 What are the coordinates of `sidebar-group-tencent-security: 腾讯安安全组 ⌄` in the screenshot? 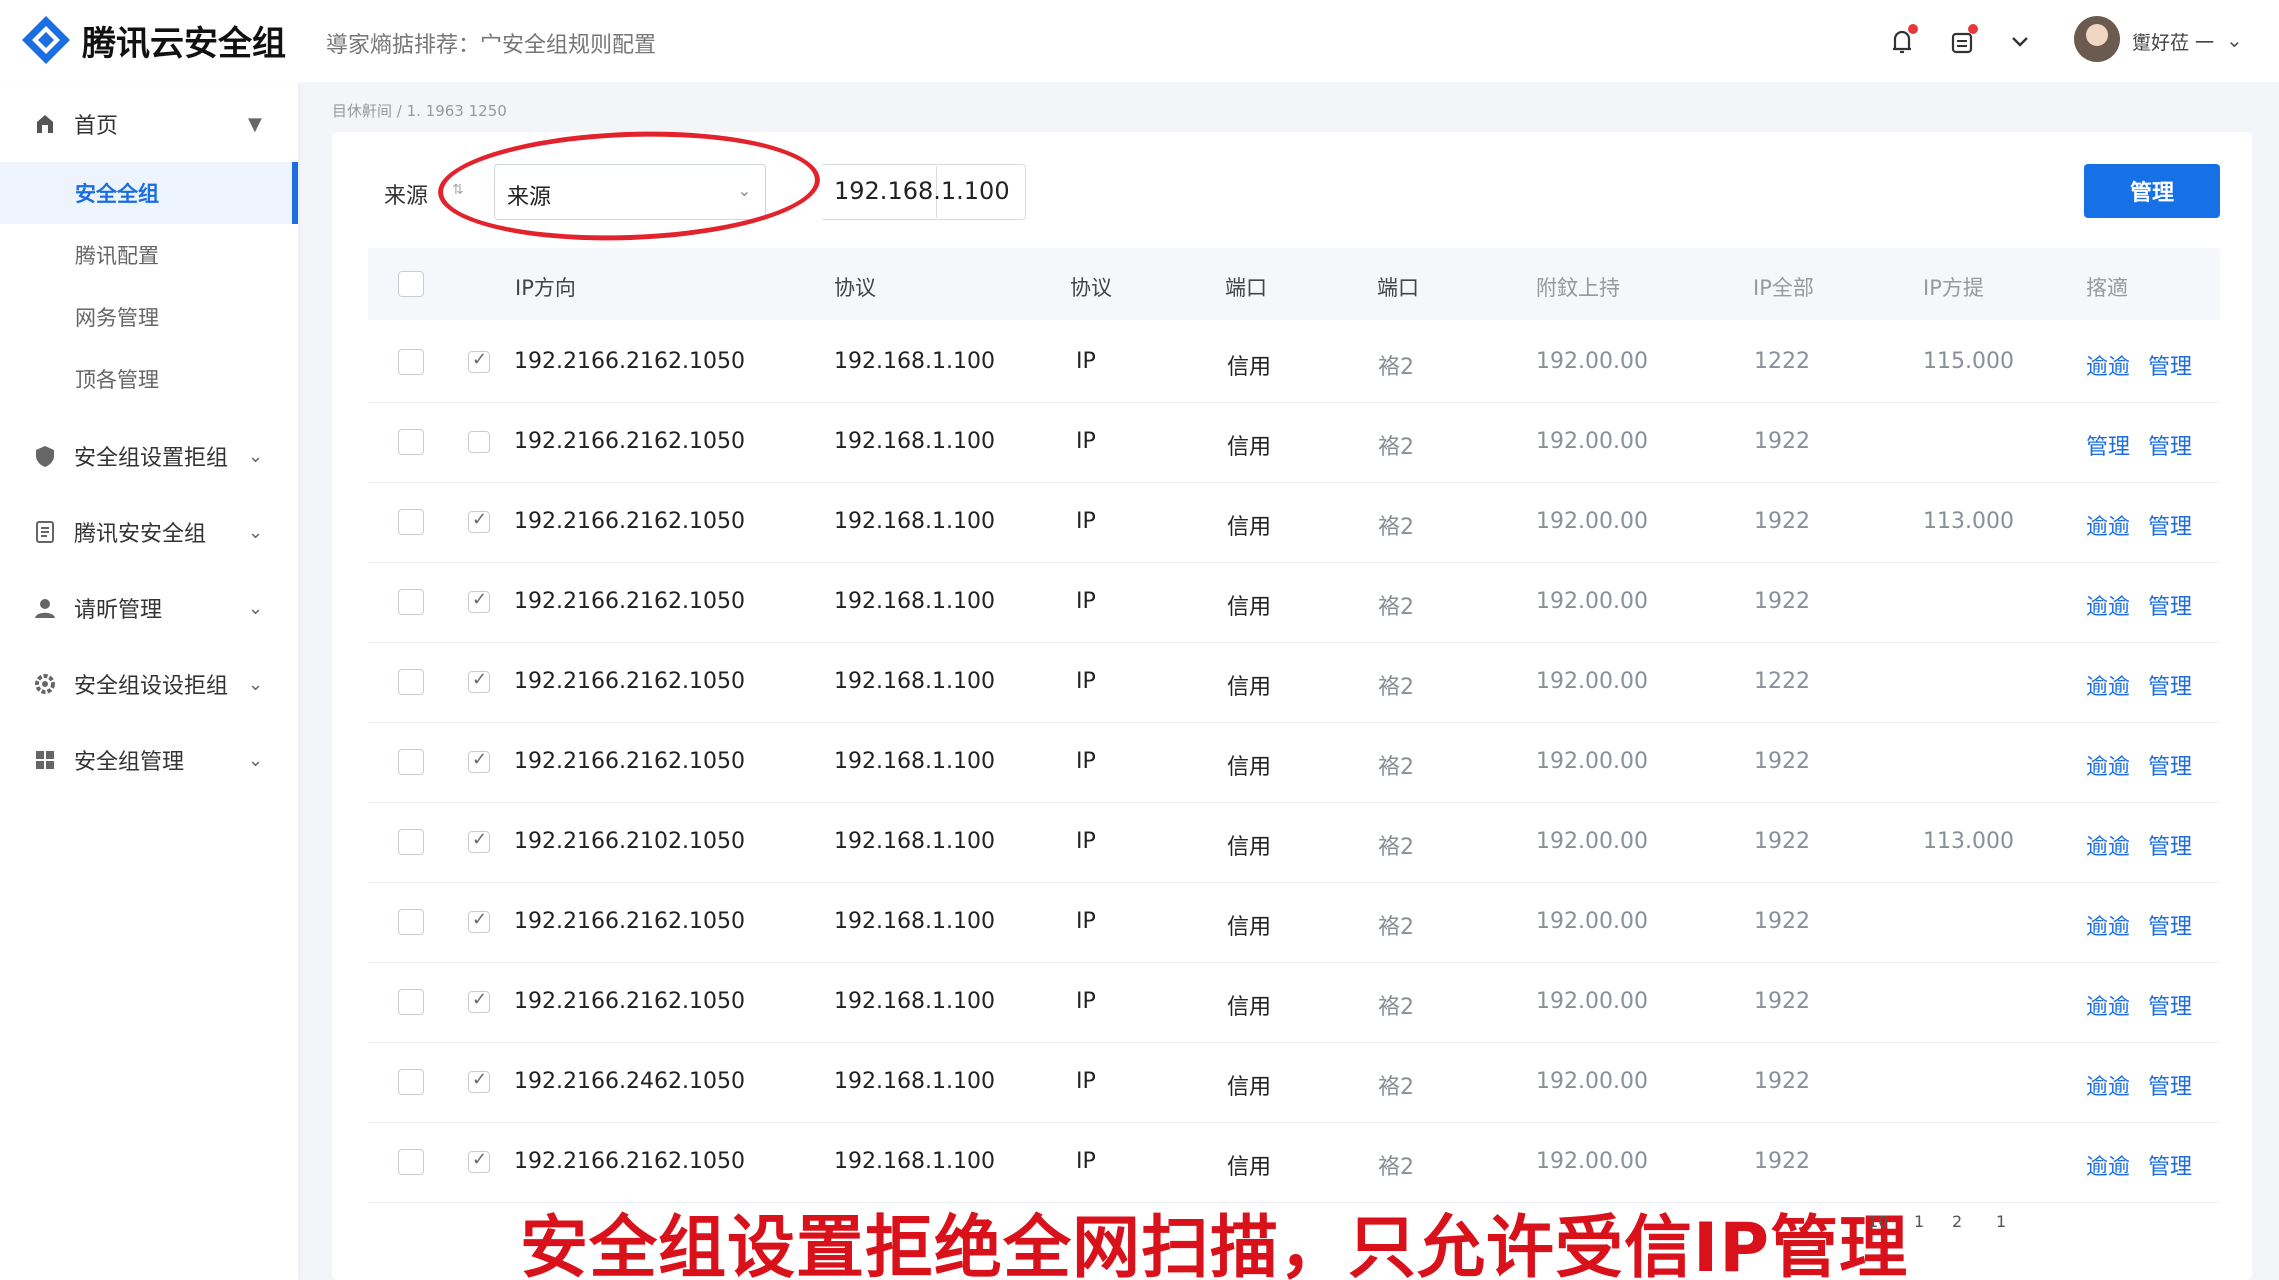 It's located at (149, 532).